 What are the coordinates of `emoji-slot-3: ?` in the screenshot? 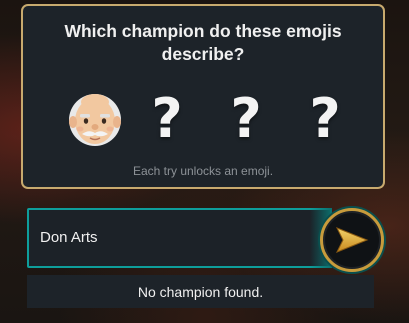 It's located at (246, 119).